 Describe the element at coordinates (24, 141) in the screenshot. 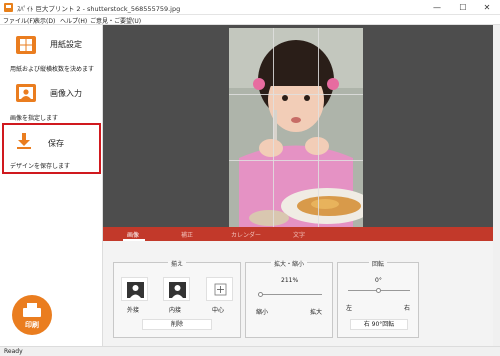

I see `download-arrow-icon` at that location.